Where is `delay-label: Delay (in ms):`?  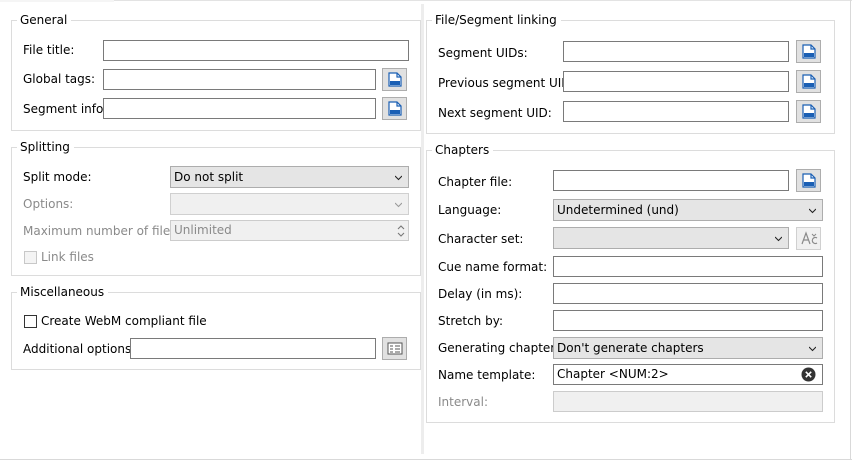
delay-label: Delay (in ms): is located at coordinates (480, 294).